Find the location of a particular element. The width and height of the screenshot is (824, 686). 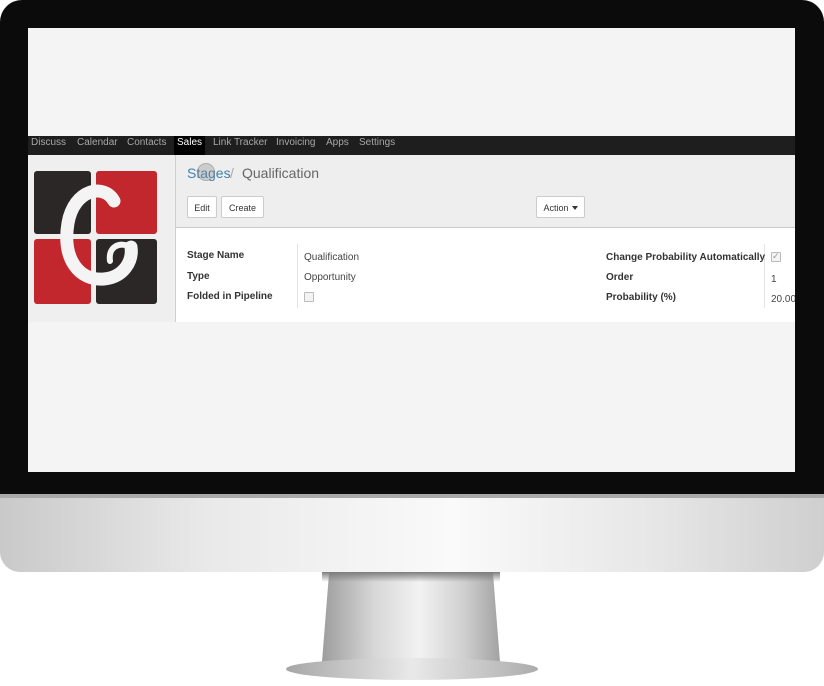

monitor-stand-foot is located at coordinates (412, 669).